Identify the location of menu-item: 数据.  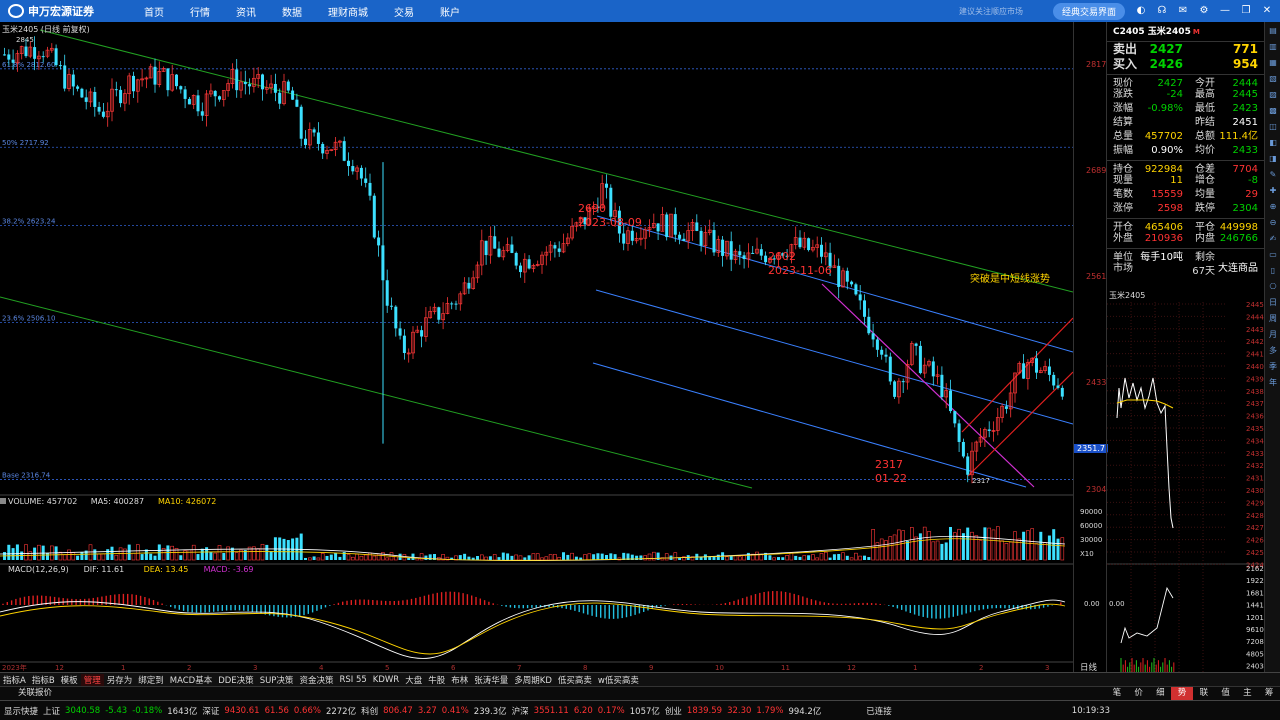
(292, 11).